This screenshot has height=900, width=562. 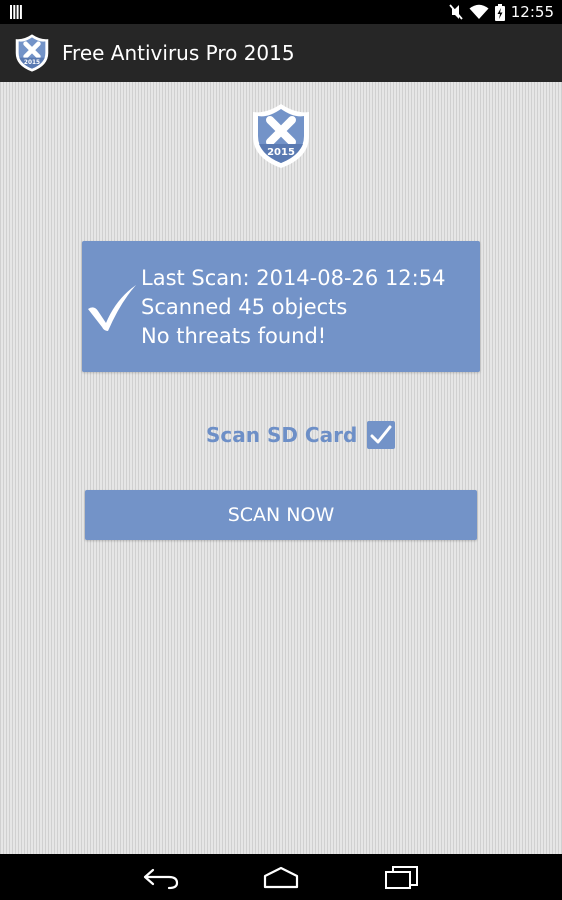 What do you see at coordinates (281, 515) in the screenshot?
I see `scan-now-button: SCAN NOW` at bounding box center [281, 515].